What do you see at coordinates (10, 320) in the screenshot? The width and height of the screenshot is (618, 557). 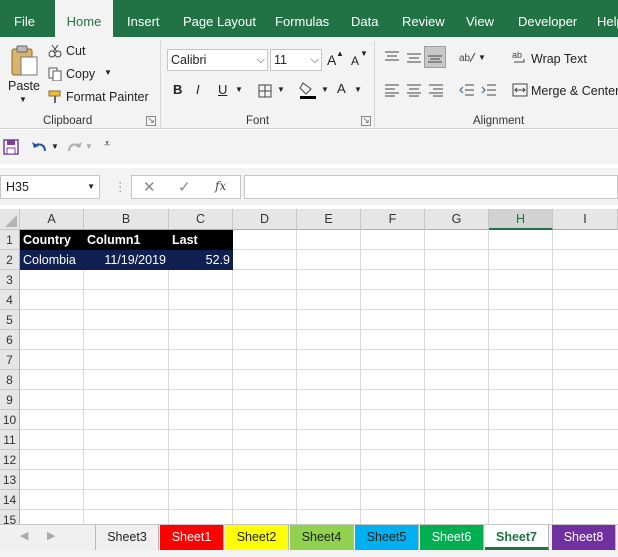 I see `row-header-5: 5` at bounding box center [10, 320].